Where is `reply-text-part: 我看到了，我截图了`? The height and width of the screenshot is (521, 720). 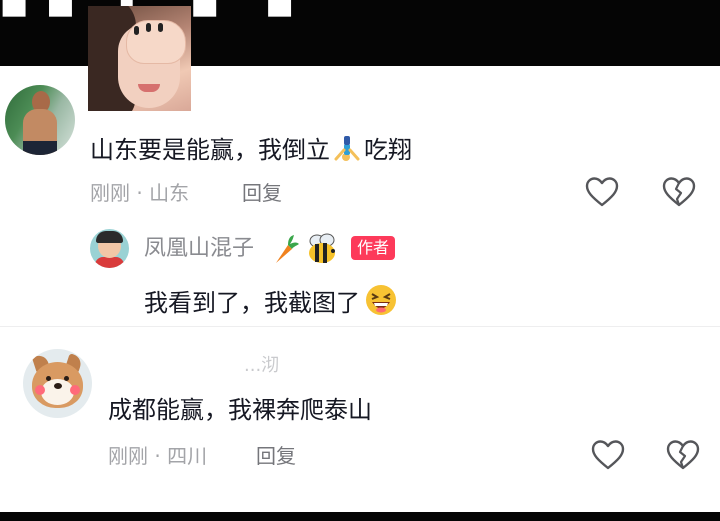
reply-text-part: 我看到了，我截图了 is located at coordinates (252, 303).